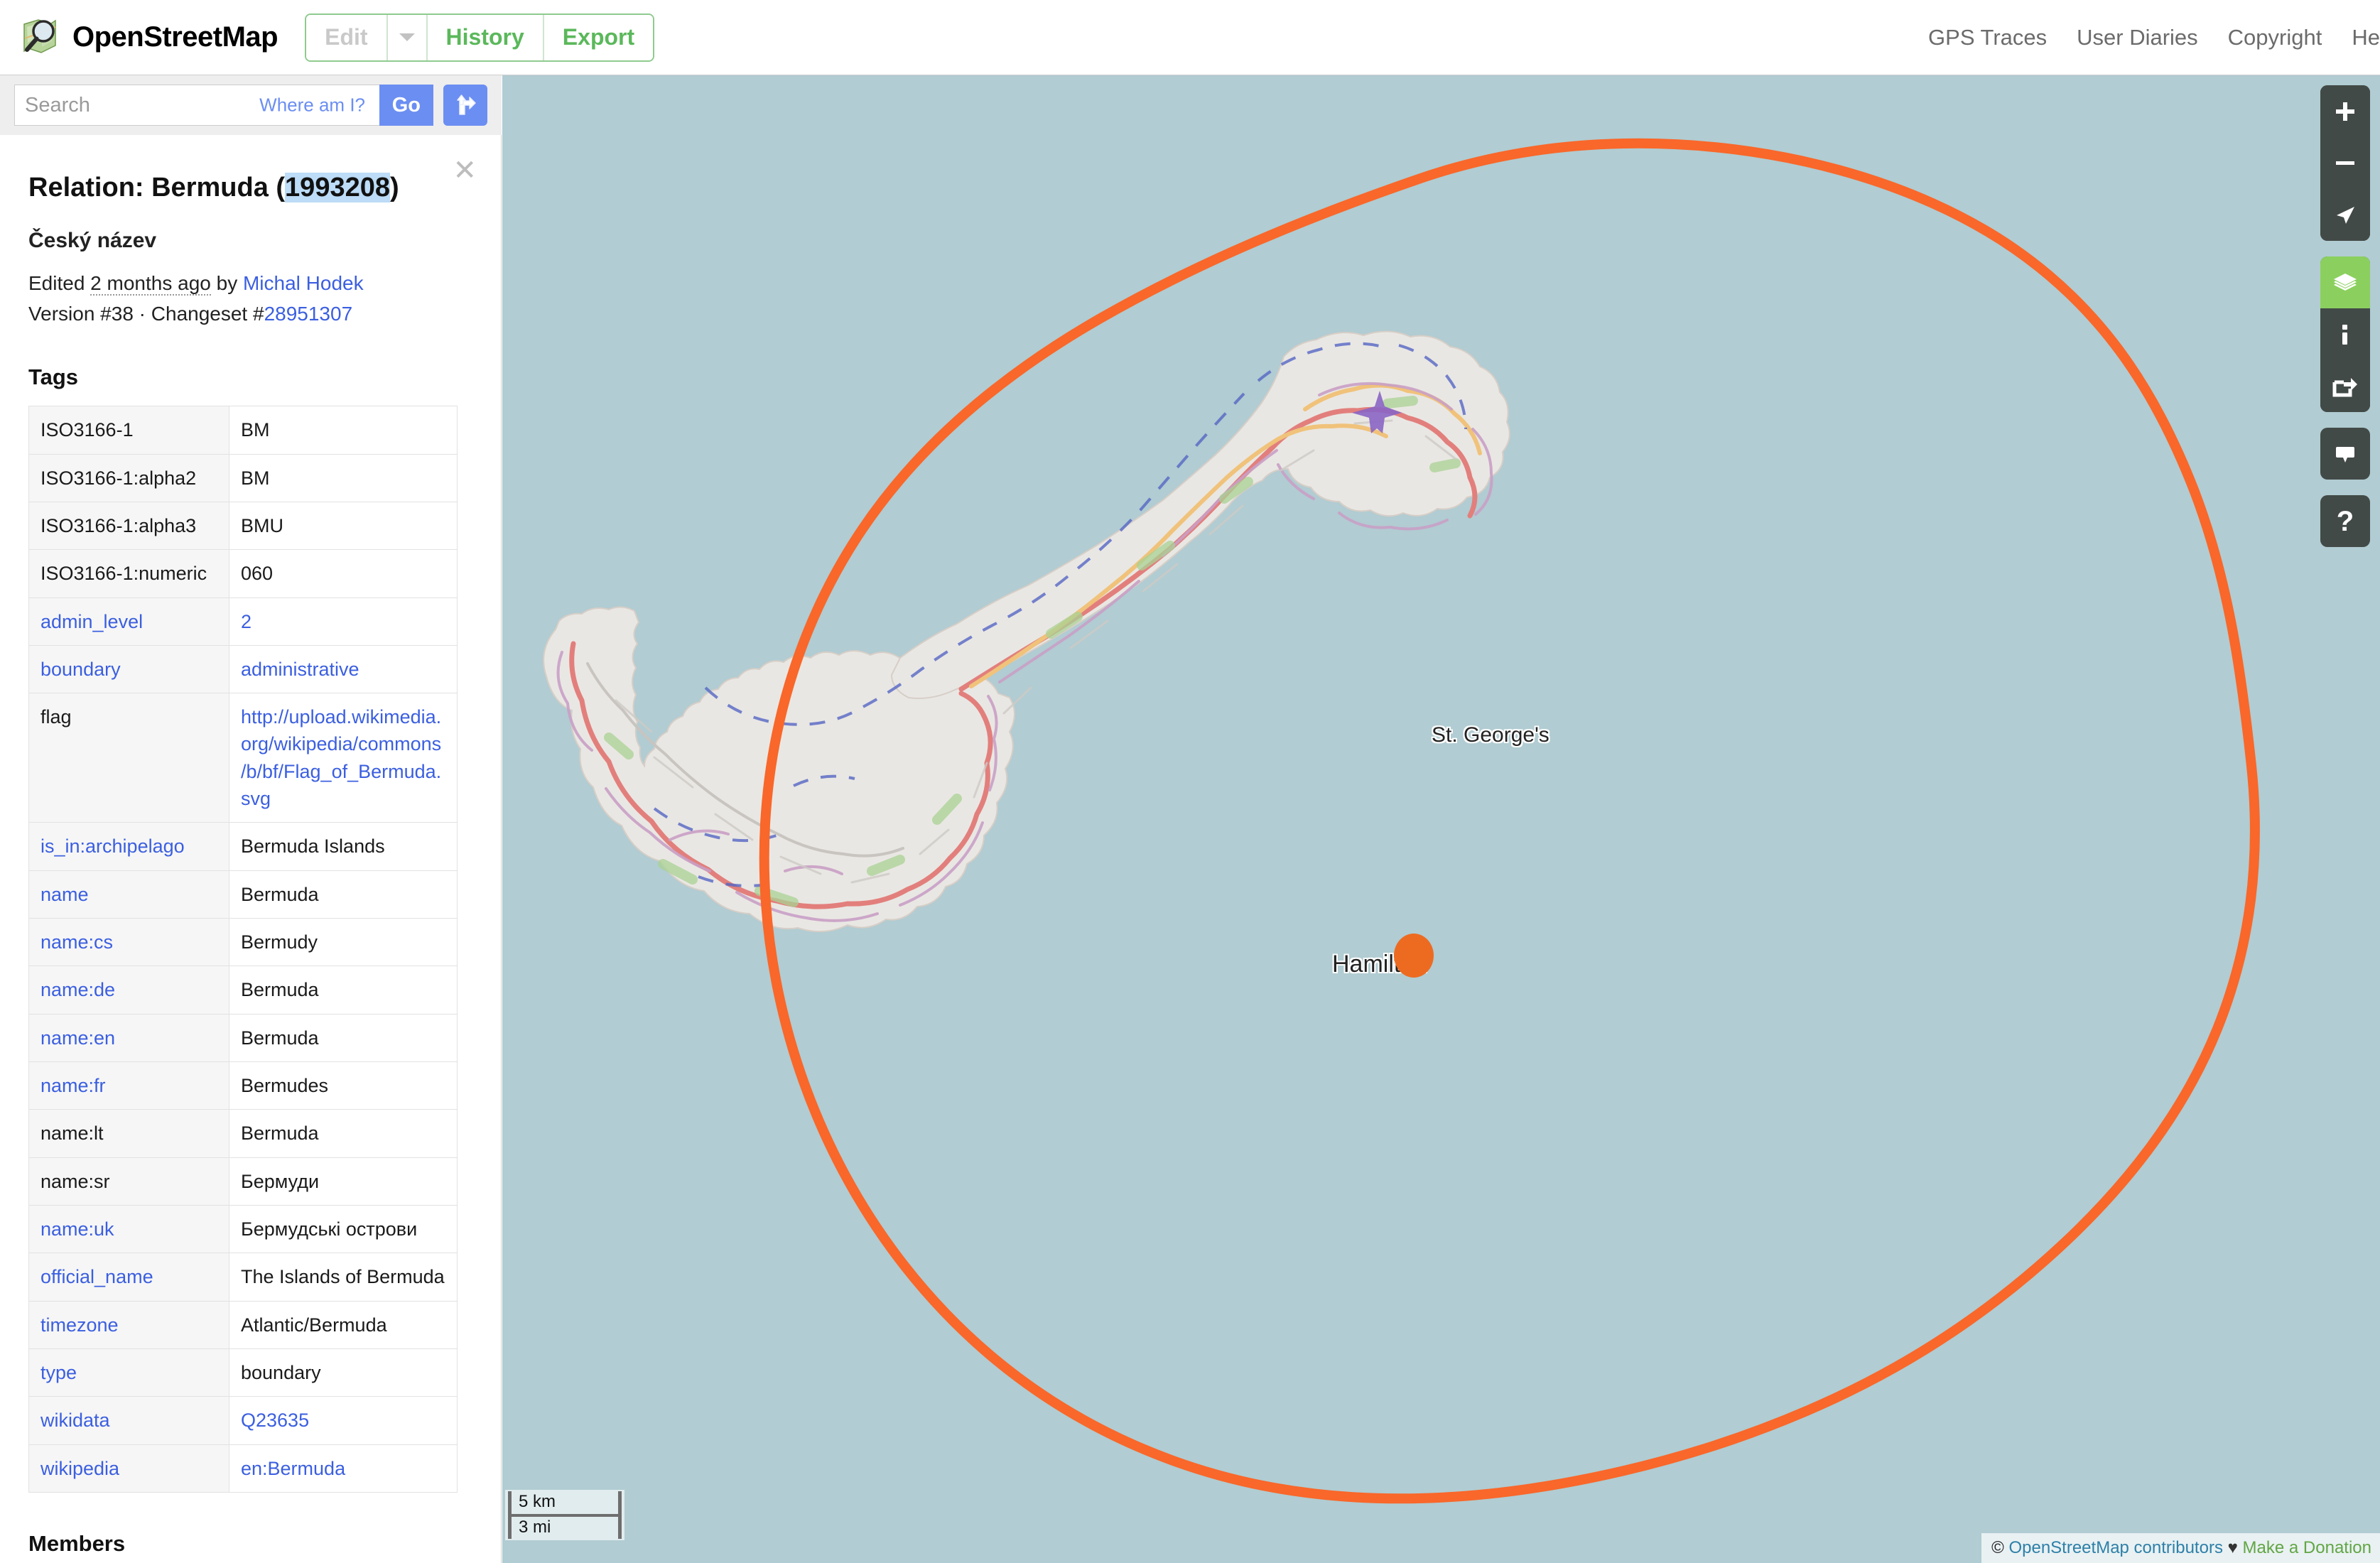 The height and width of the screenshot is (1563, 2380). I want to click on tag-key-text: name:sr, so click(75, 1181).